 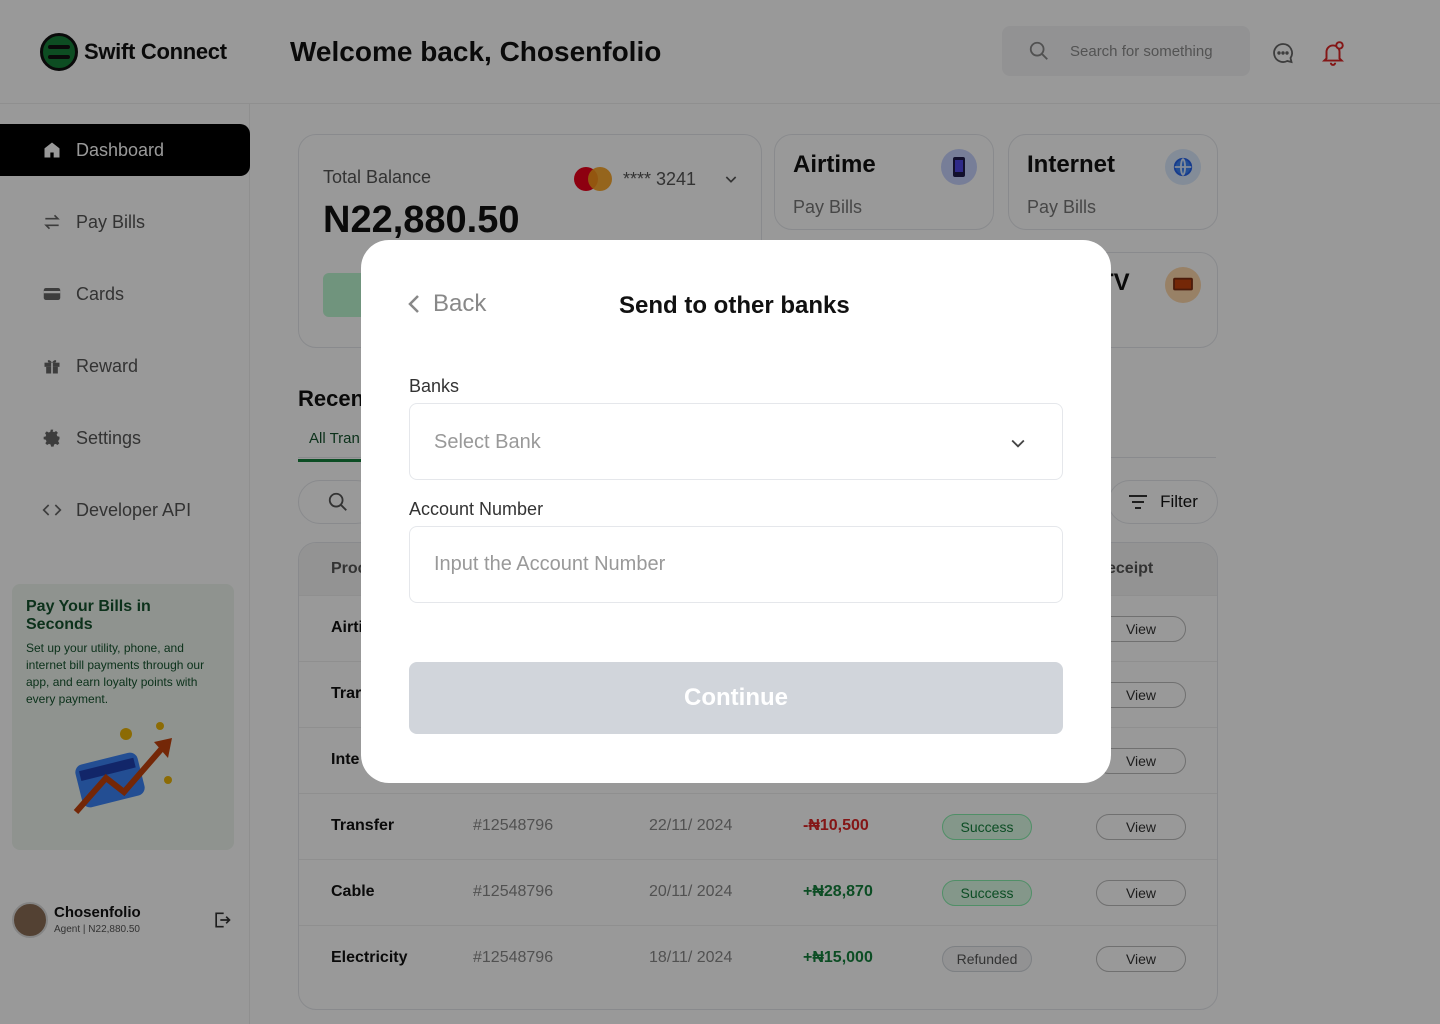 I want to click on bank-select: Select Bank, so click(x=736, y=441).